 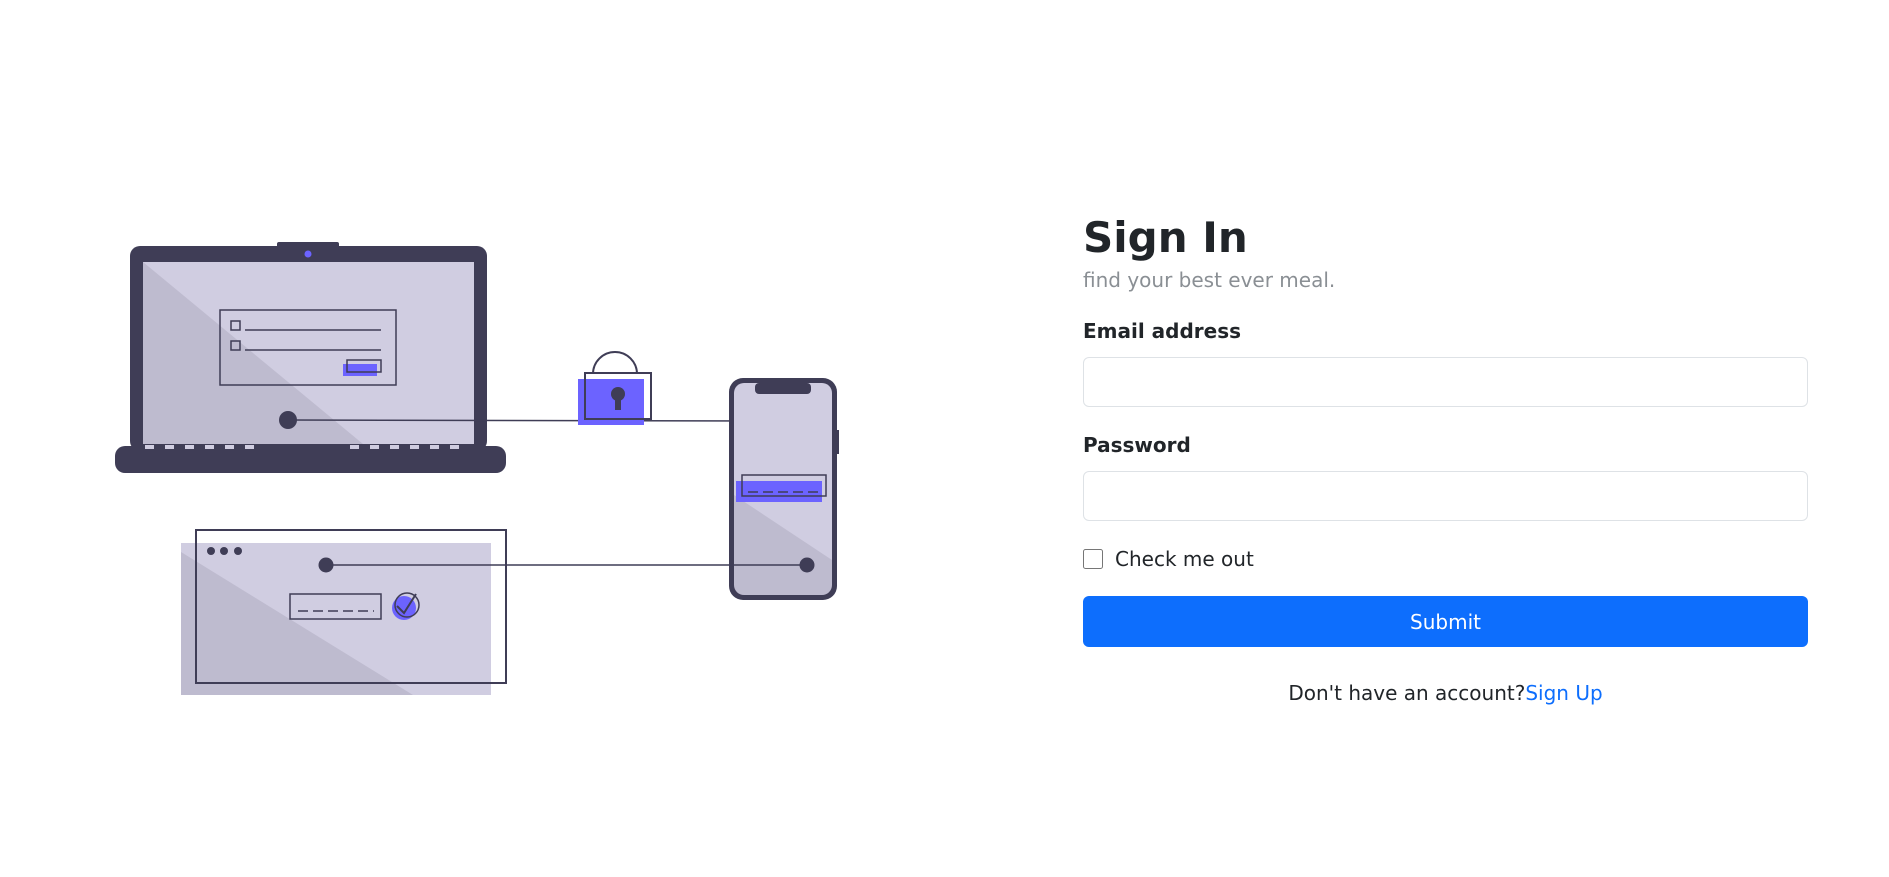 I want to click on submit-button: Submit, so click(x=1445, y=621).